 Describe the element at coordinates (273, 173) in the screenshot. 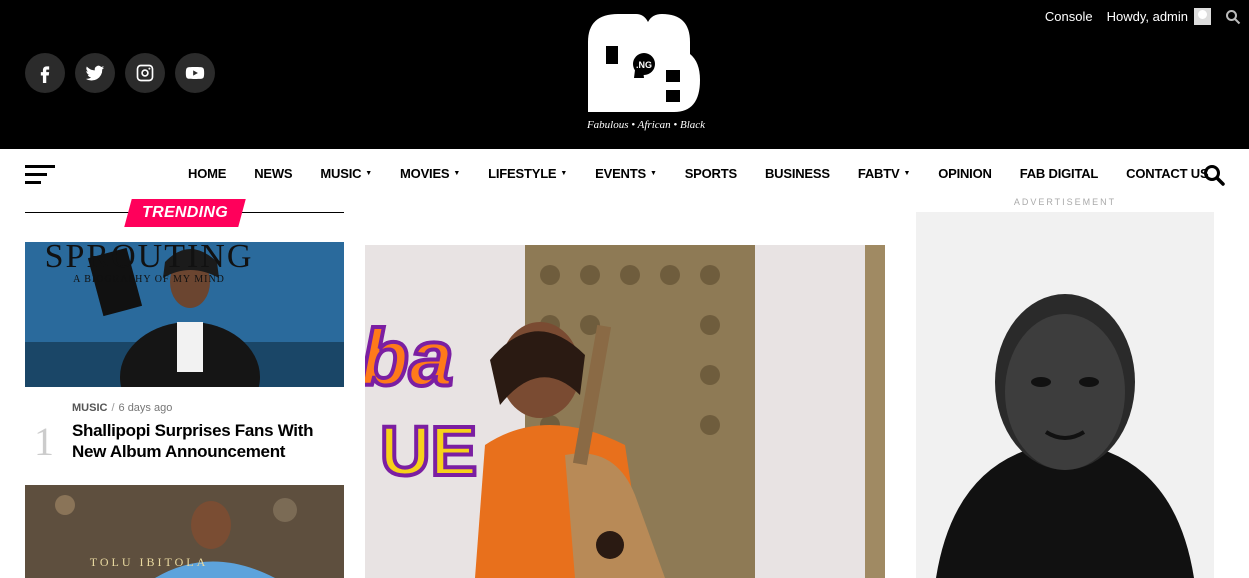

I see `nav-item-news: NEWS` at that location.